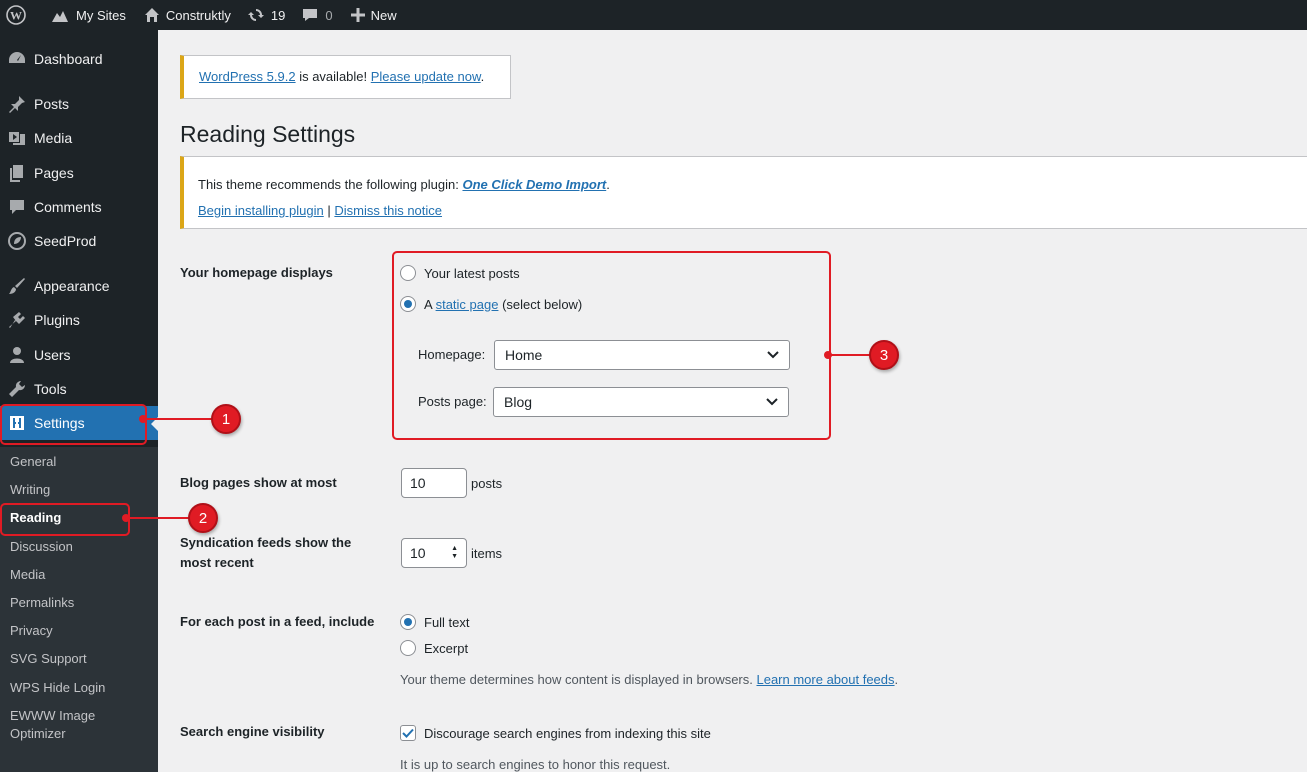 The image size is (1307, 772). What do you see at coordinates (896, 679) in the screenshot?
I see `feed-description-period: .` at bounding box center [896, 679].